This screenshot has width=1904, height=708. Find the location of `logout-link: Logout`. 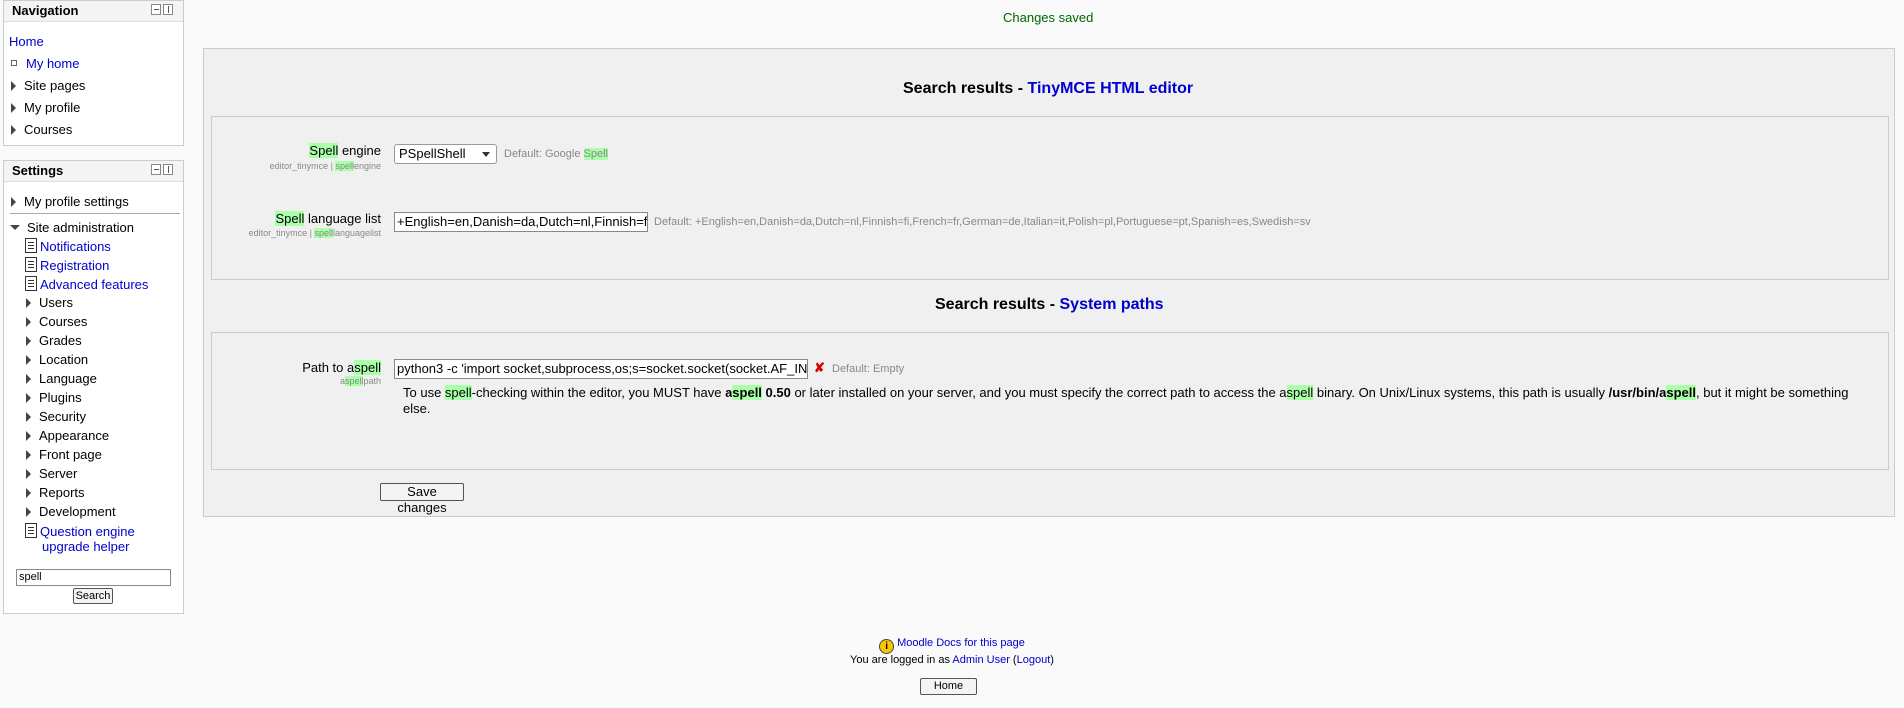

logout-link: Logout is located at coordinates (1034, 660).